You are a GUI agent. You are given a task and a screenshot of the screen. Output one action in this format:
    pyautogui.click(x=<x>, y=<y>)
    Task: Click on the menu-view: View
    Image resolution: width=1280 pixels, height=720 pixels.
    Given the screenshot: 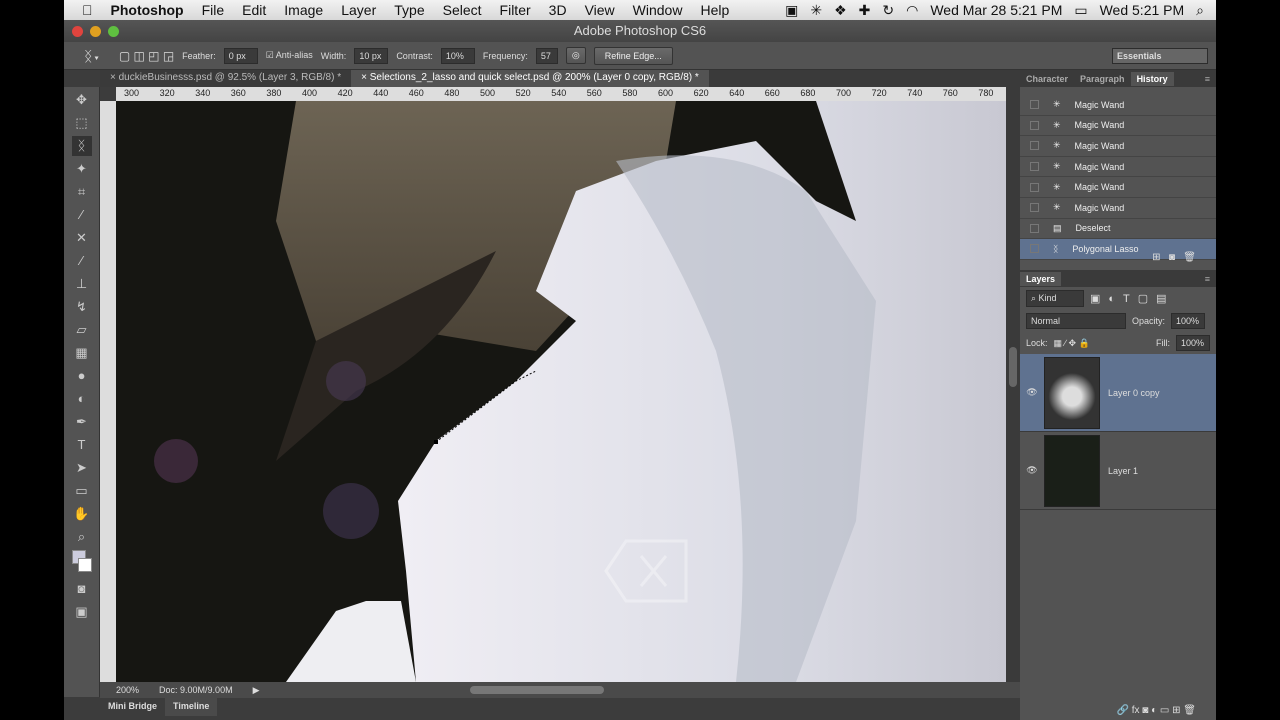 What is the action you would take?
    pyautogui.click(x=600, y=10)
    